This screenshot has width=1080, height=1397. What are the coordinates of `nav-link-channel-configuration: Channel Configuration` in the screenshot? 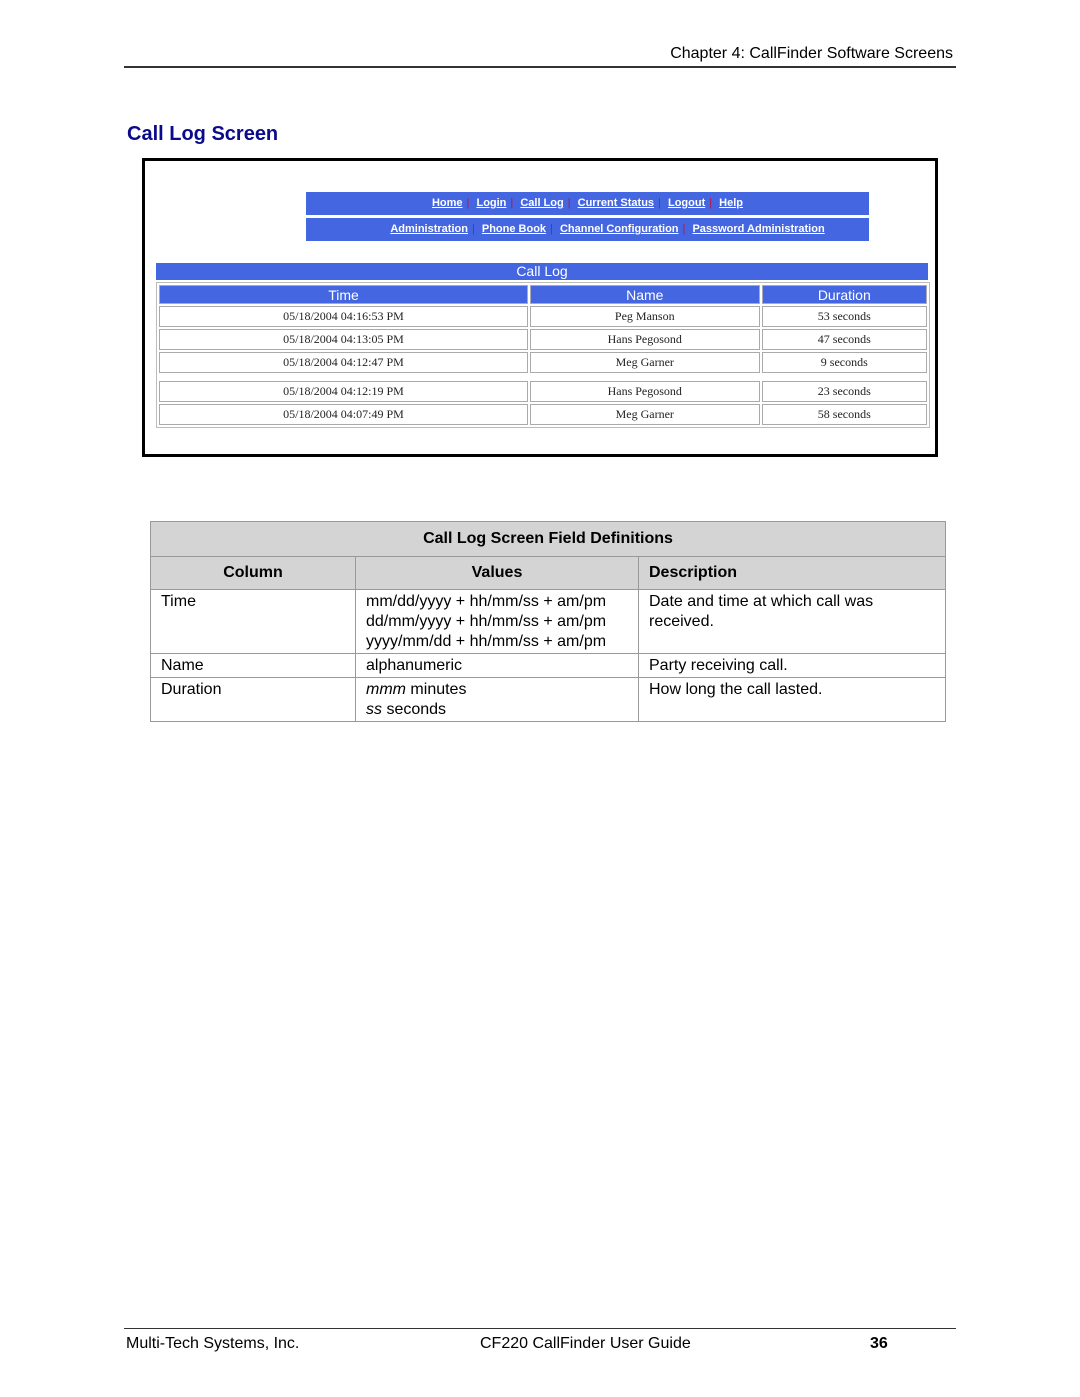 It's located at (619, 229).